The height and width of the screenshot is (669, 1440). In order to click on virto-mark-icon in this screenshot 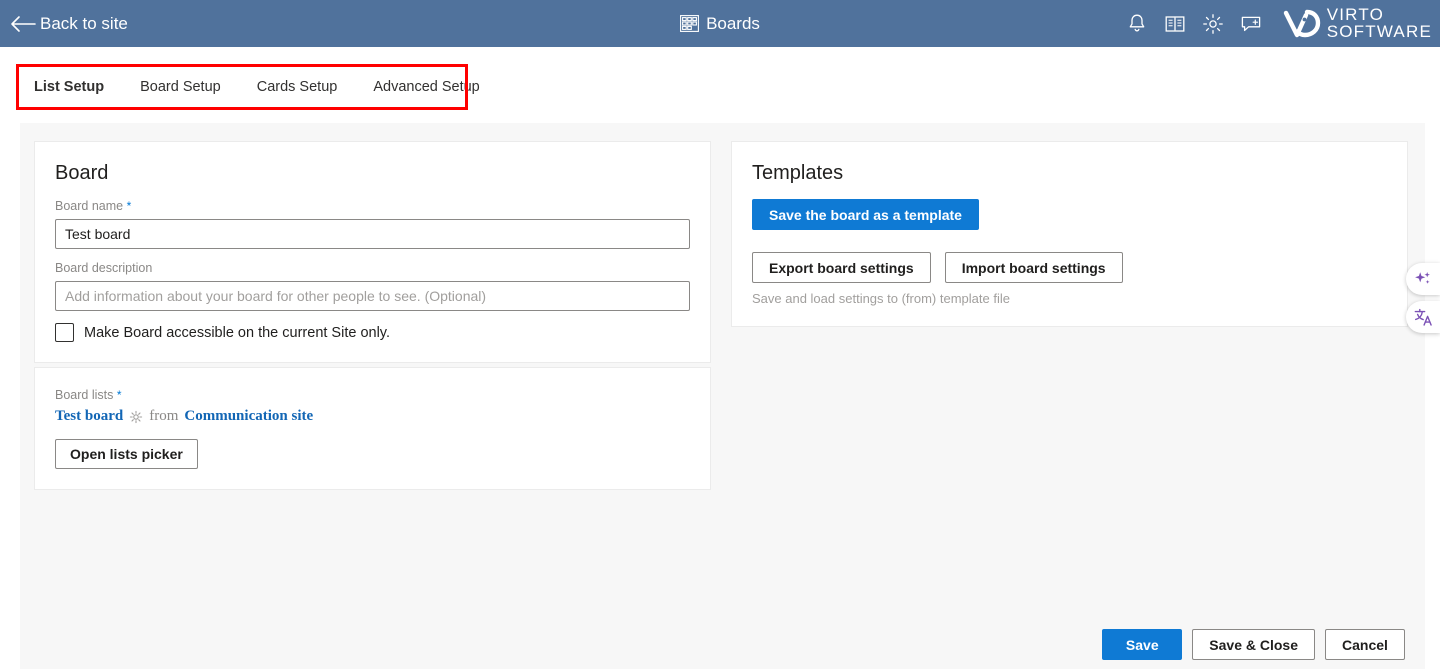, I will do `click(1301, 23)`.